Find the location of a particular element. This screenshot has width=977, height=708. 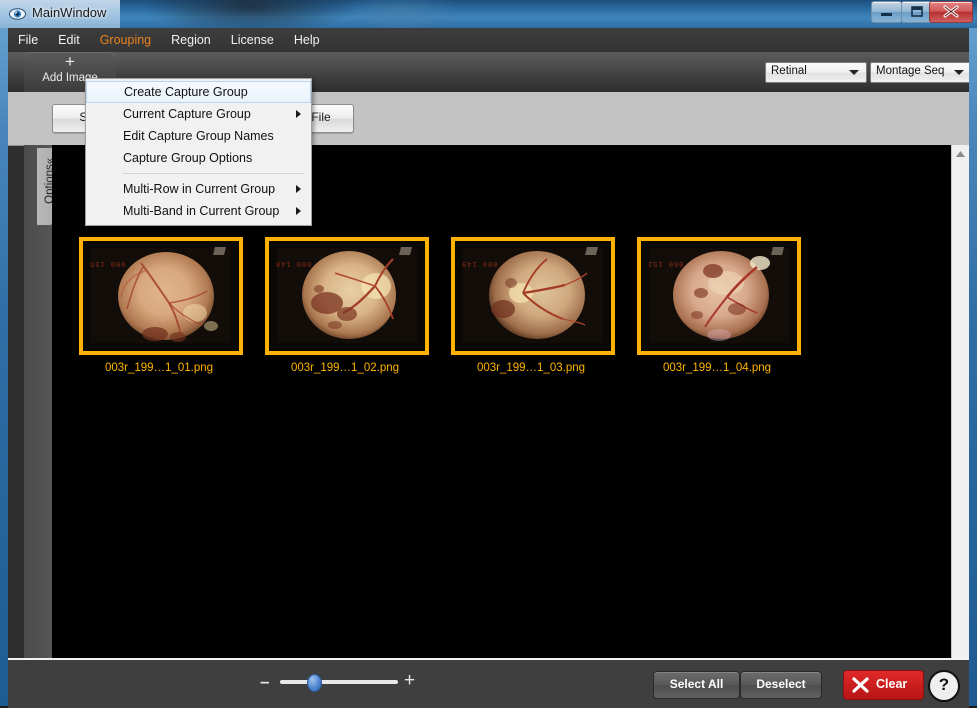

menu-grouping: Grouping is located at coordinates (125, 40).